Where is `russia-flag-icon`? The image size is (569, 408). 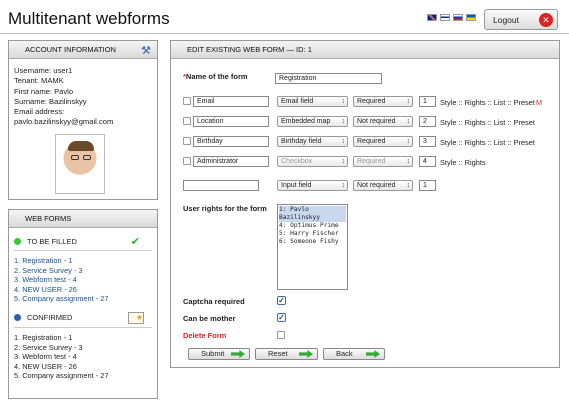 russia-flag-icon is located at coordinates (458, 17).